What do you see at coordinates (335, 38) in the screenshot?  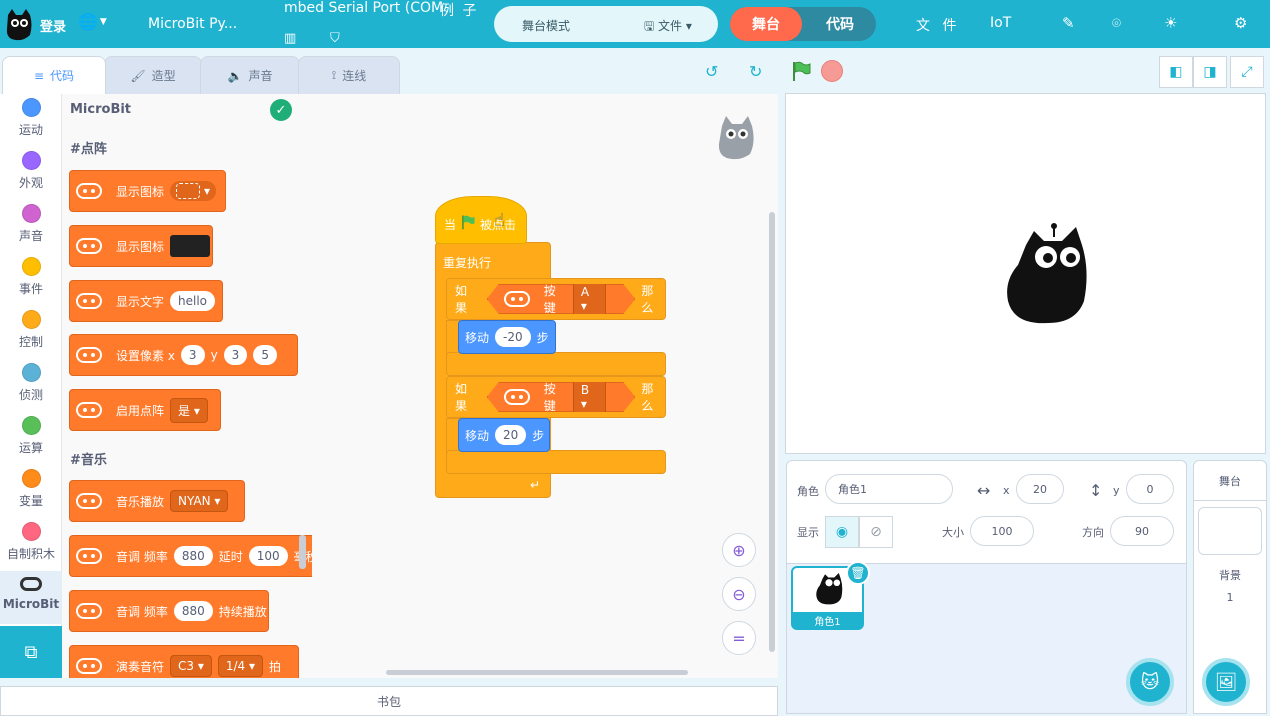 I see `extension-bag-icon: ⛉` at bounding box center [335, 38].